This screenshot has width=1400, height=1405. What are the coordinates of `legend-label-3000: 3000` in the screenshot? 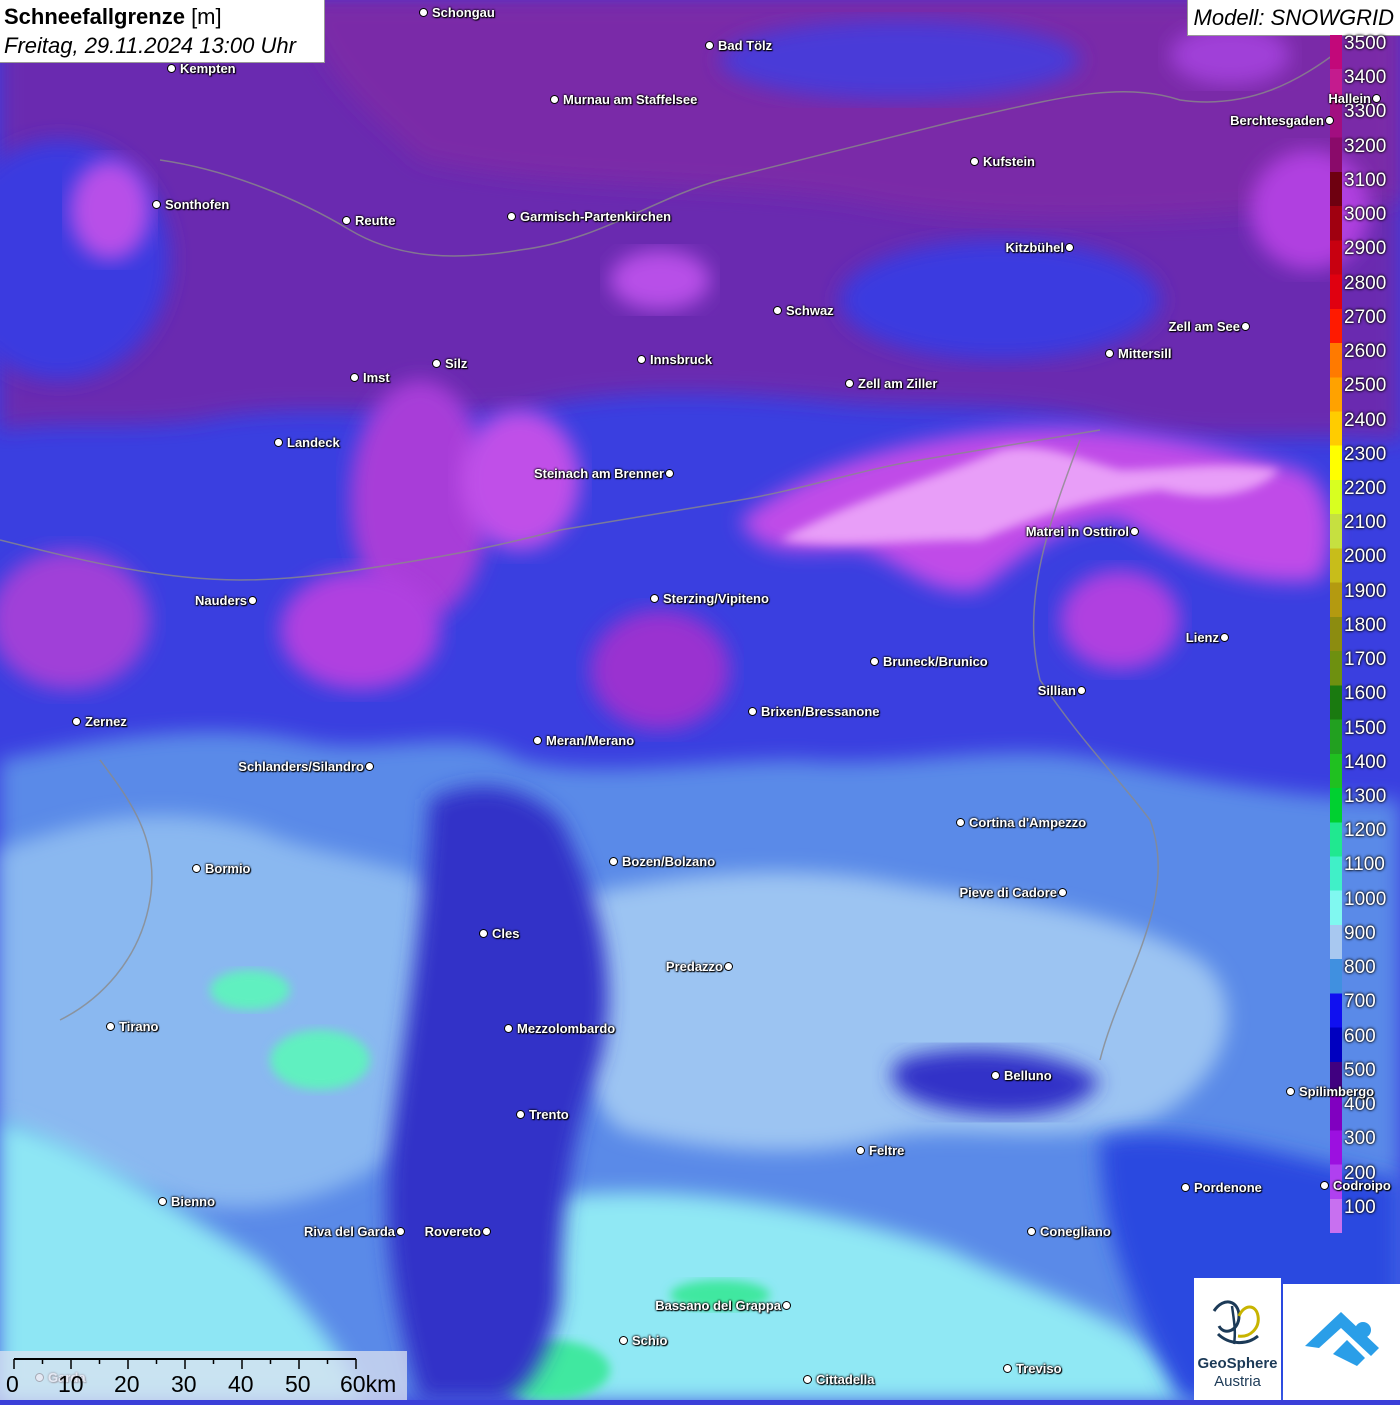 It's located at (1365, 215).